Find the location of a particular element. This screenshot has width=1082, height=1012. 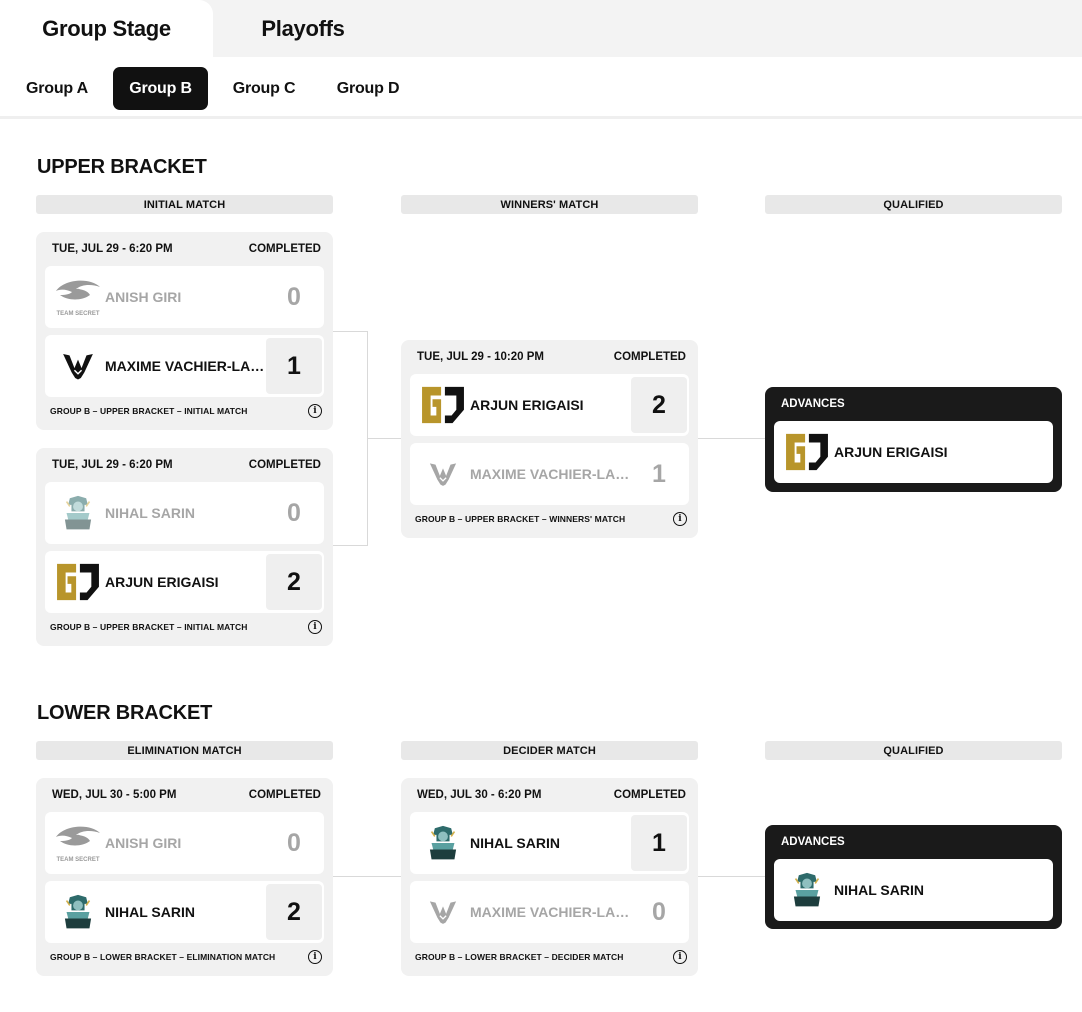

match-header: TUE, JUL 29 - 10:20 PM COMPLETED is located at coordinates (551, 357).